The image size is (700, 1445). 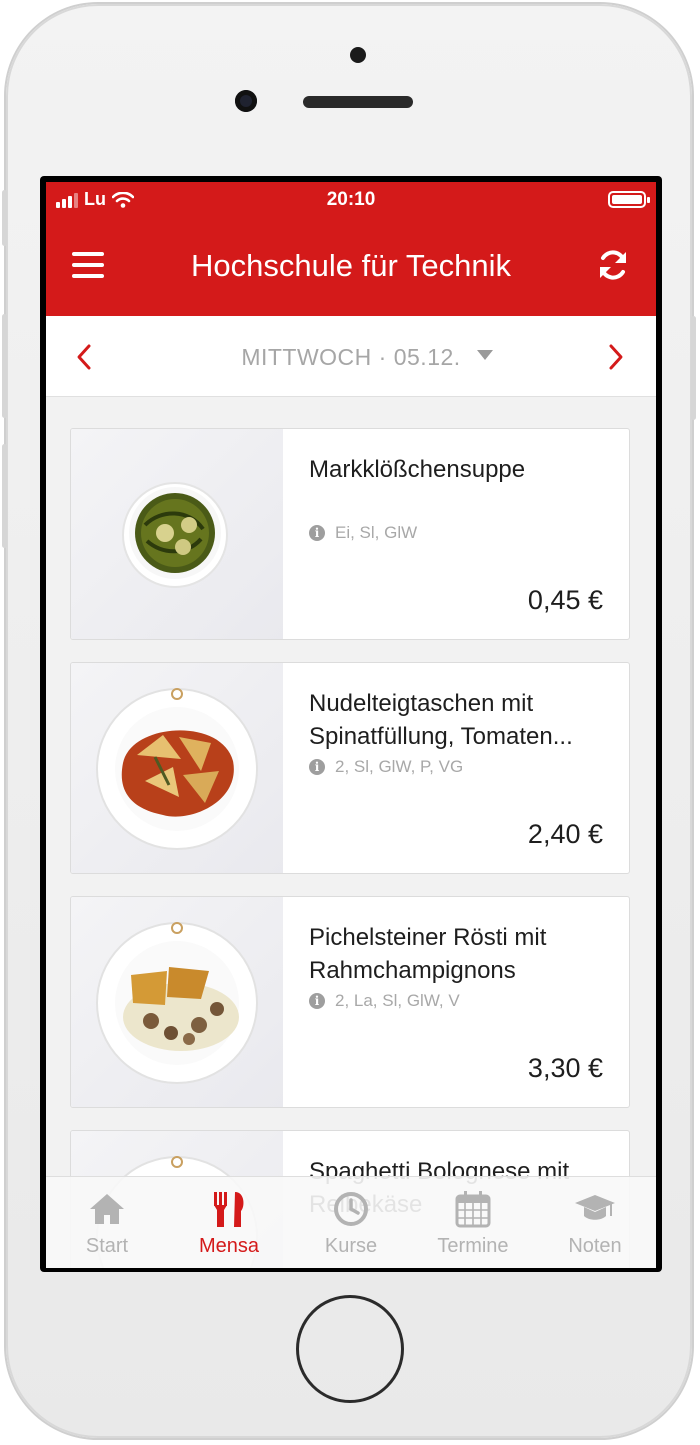 I want to click on next-day-icon, so click(x=616, y=357).